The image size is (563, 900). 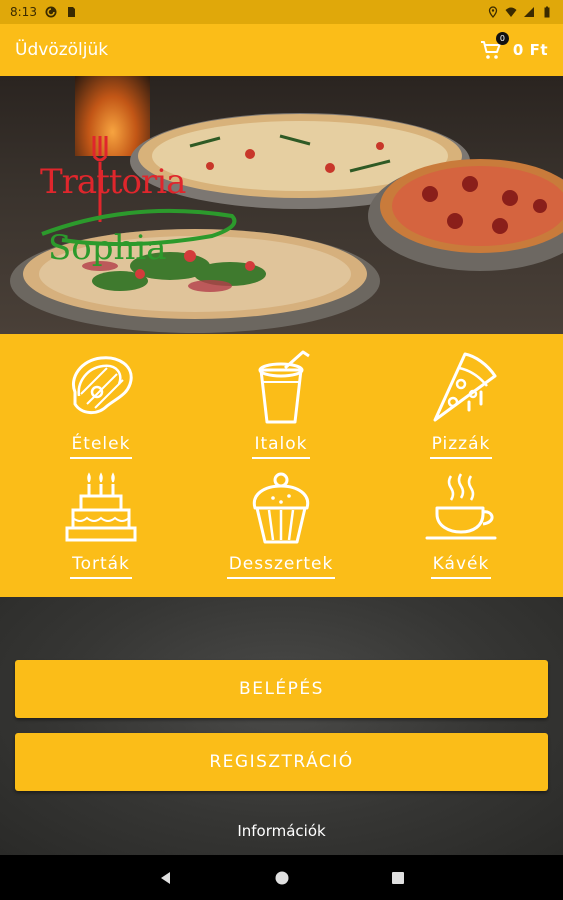 I want to click on category-label: Kávék, so click(x=461, y=566).